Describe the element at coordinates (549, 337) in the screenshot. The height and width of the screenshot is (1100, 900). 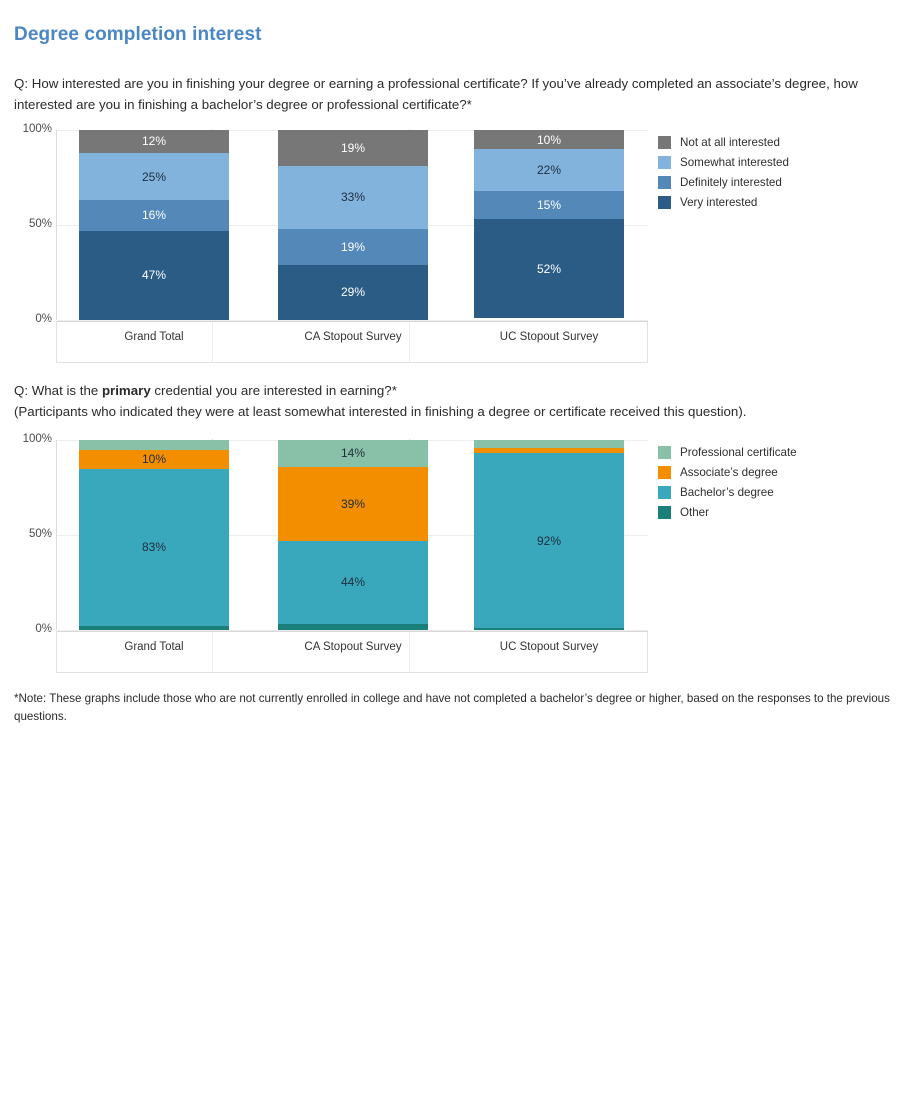
I see `chart1-x-axis-label: UC Stopout Survey` at that location.